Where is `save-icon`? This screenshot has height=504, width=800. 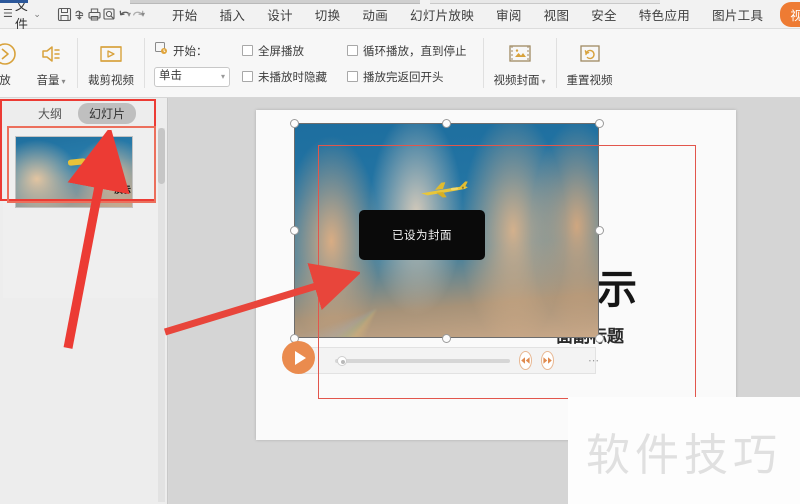
save-icon is located at coordinates (64, 14).